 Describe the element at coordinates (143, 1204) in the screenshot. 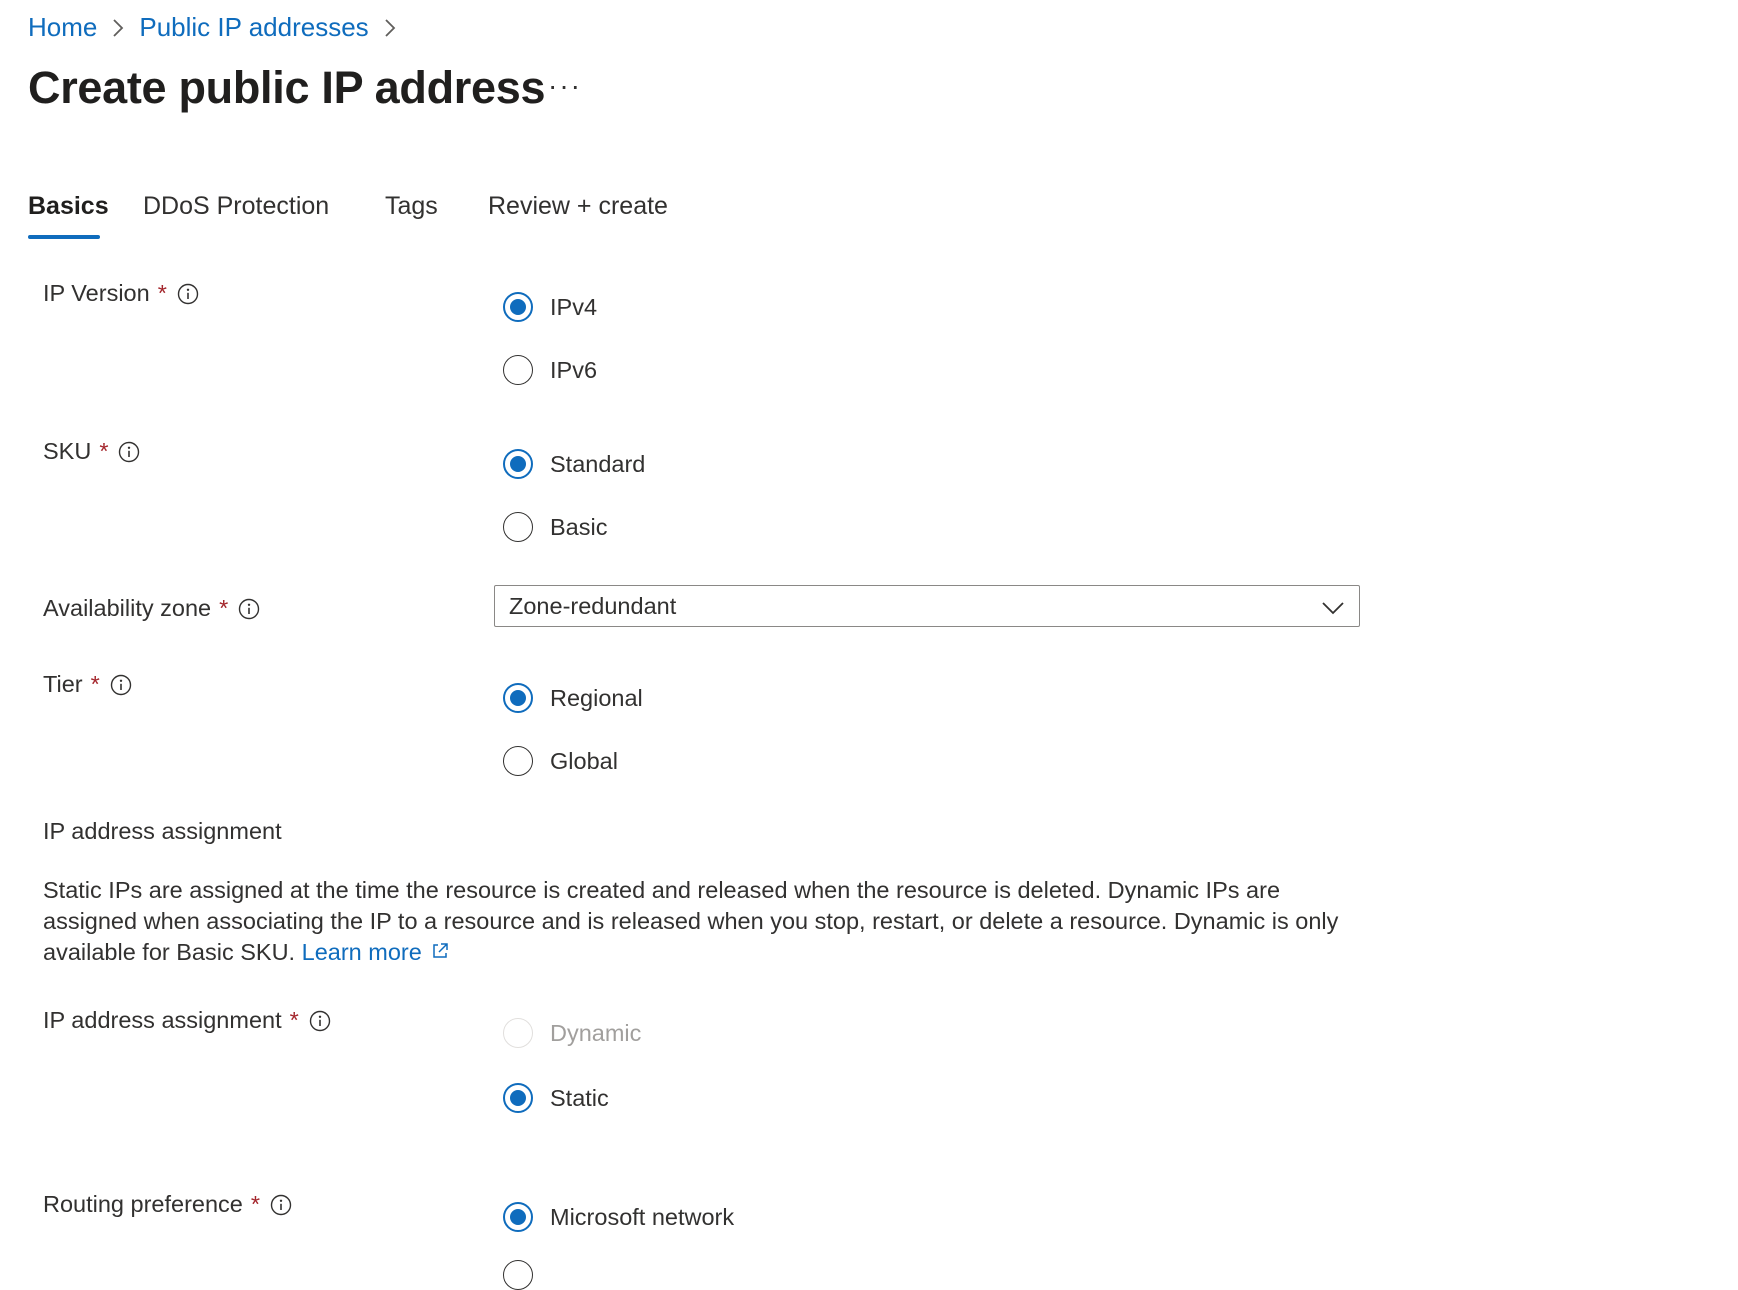

I see `routing-preference-label-text: Routing preference` at that location.